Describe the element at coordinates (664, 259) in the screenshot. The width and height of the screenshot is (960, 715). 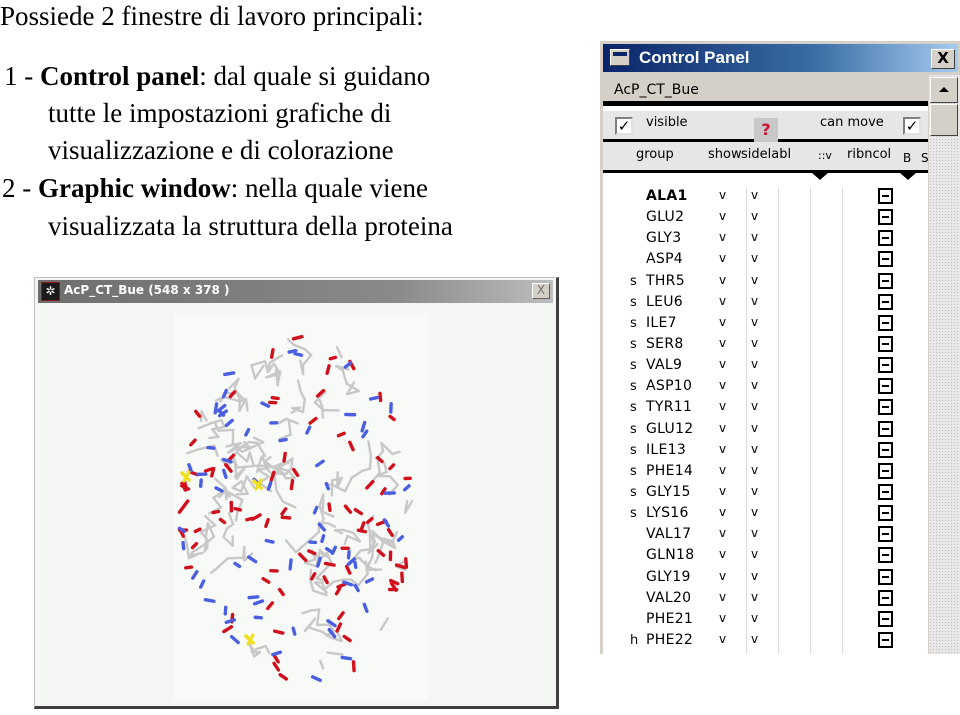
I see `residue-name: ASP4` at that location.